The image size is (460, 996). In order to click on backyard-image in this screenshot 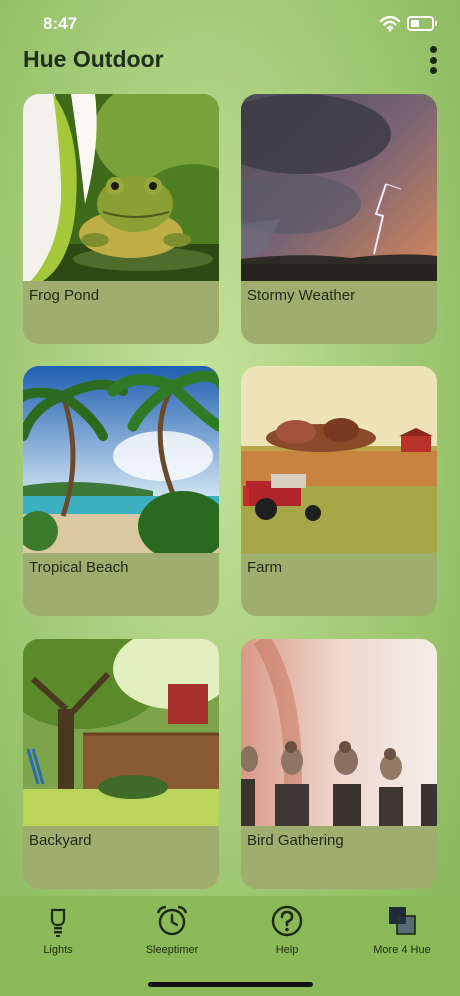, I will do `click(121, 732)`.